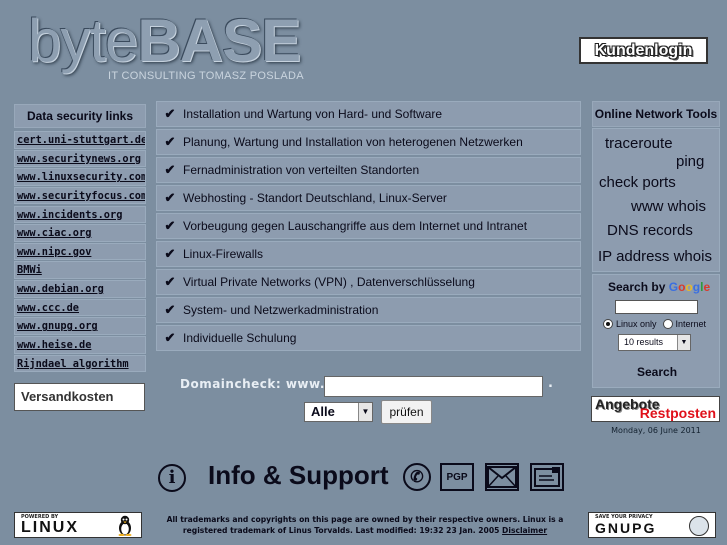  I want to click on security-link: www.debian.org, so click(80, 289).